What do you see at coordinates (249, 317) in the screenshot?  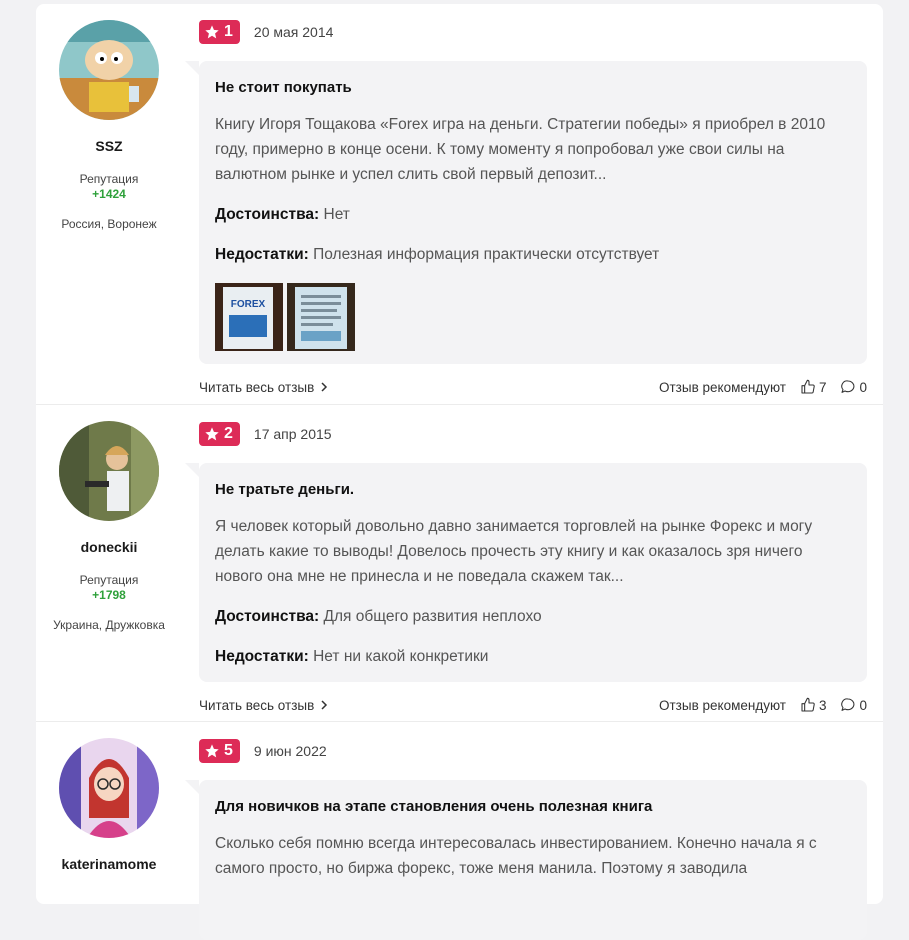 I see `book-cover-photo: FOREX` at bounding box center [249, 317].